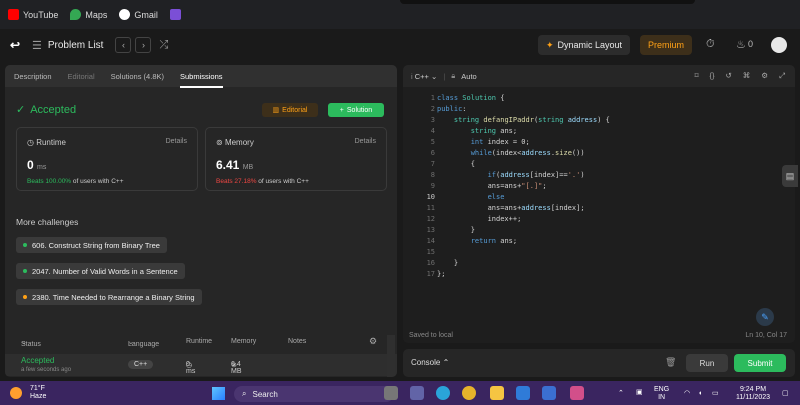 Image resolution: width=800 pixels, height=405 pixels. I want to click on premium-button: Premium, so click(666, 45).